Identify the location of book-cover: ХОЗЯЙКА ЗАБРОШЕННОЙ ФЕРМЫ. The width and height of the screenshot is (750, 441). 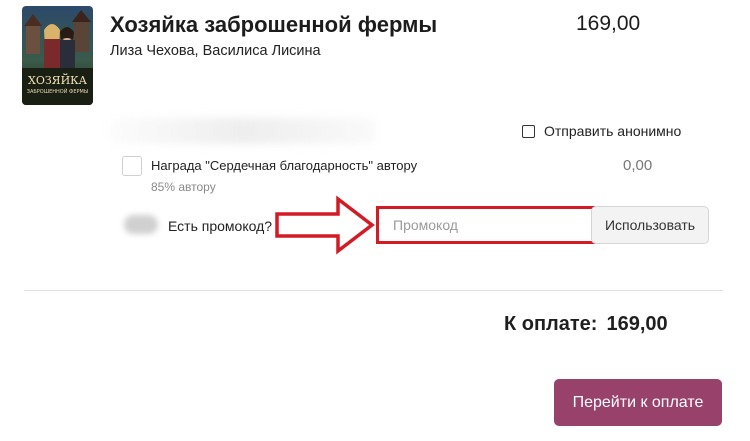
(57, 55).